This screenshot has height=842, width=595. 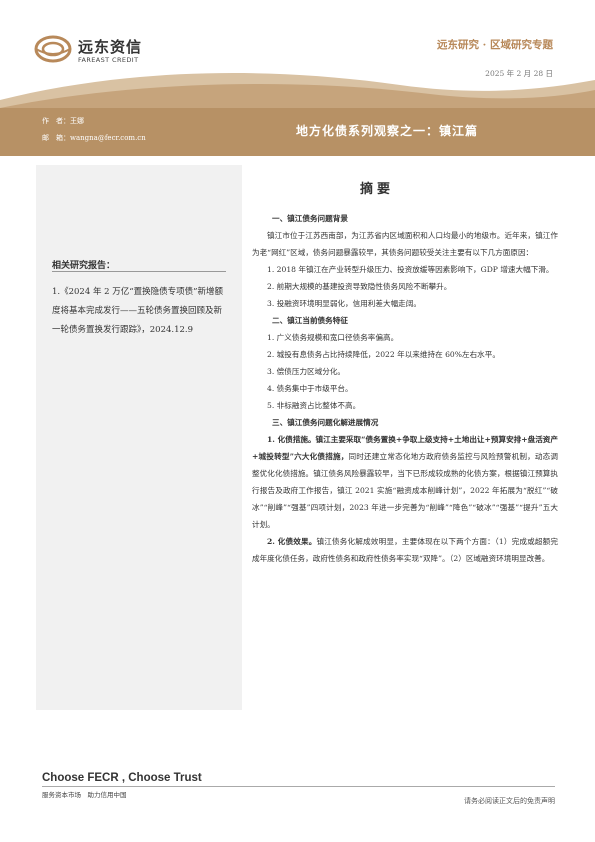 I want to click on report-series: 远东研究 · 区域研究专题, so click(x=495, y=45).